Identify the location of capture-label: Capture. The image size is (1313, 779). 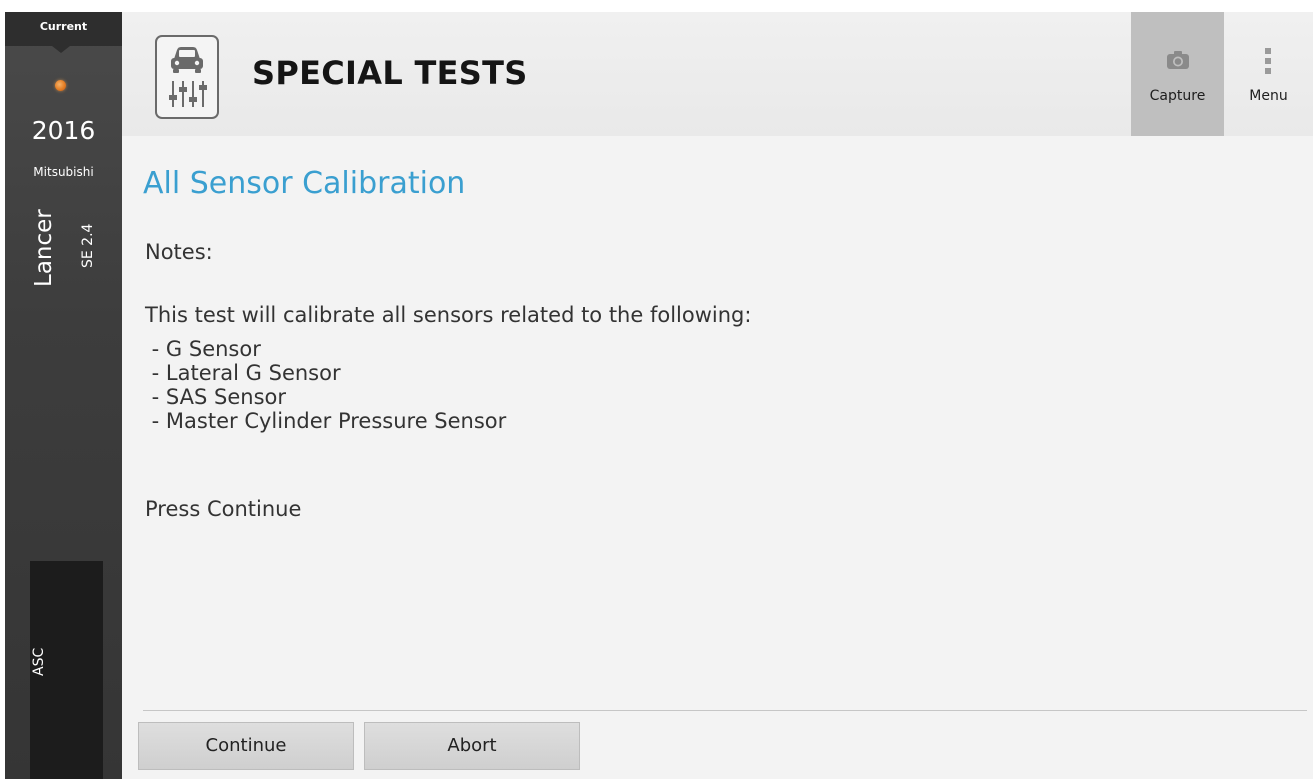
(1177, 96).